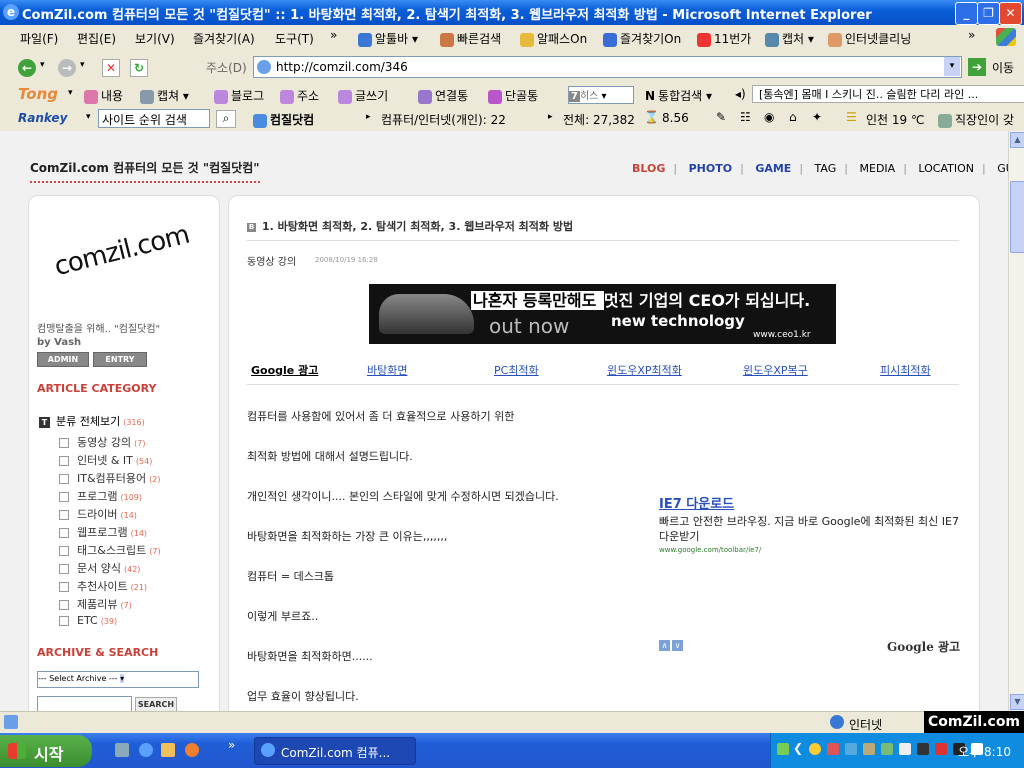 The width and height of the screenshot is (1024, 768). I want to click on maximize-button: ❐, so click(988, 13).